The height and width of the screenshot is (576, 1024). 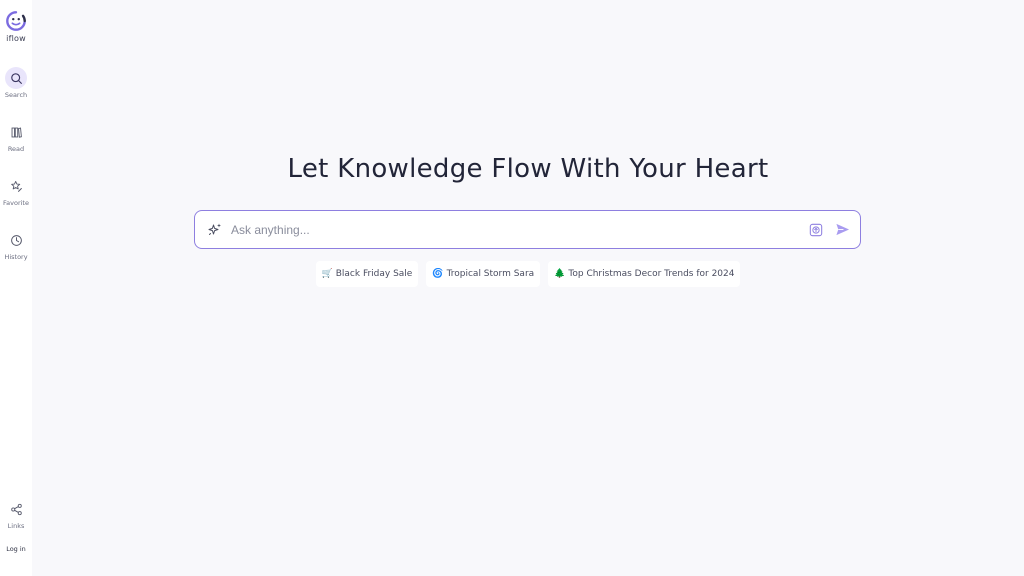 I want to click on send-icon, so click(x=842, y=229).